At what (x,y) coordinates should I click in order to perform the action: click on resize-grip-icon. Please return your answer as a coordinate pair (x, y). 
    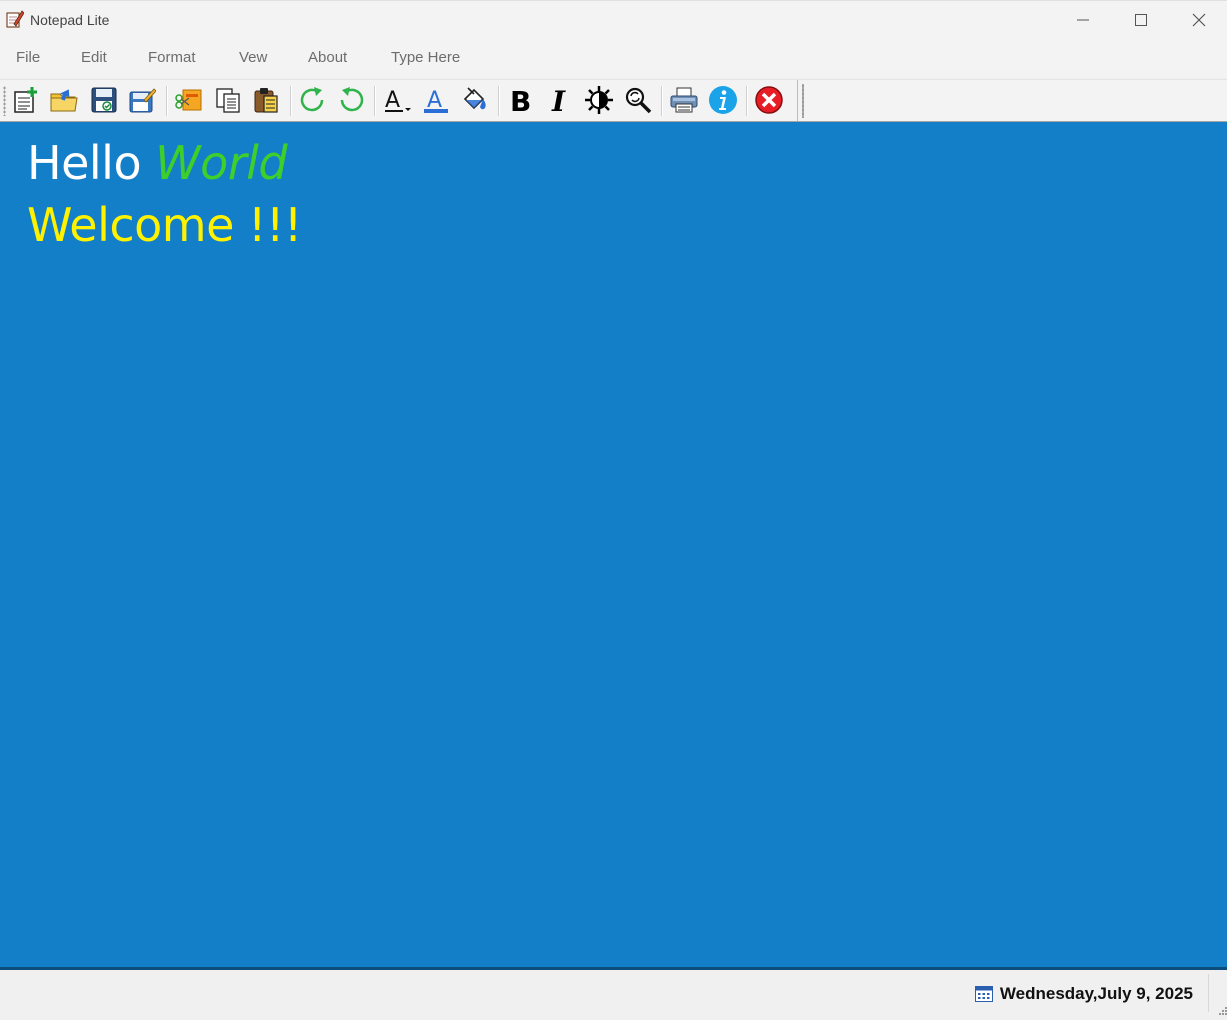
    Looking at the image, I should click on (1222, 1008).